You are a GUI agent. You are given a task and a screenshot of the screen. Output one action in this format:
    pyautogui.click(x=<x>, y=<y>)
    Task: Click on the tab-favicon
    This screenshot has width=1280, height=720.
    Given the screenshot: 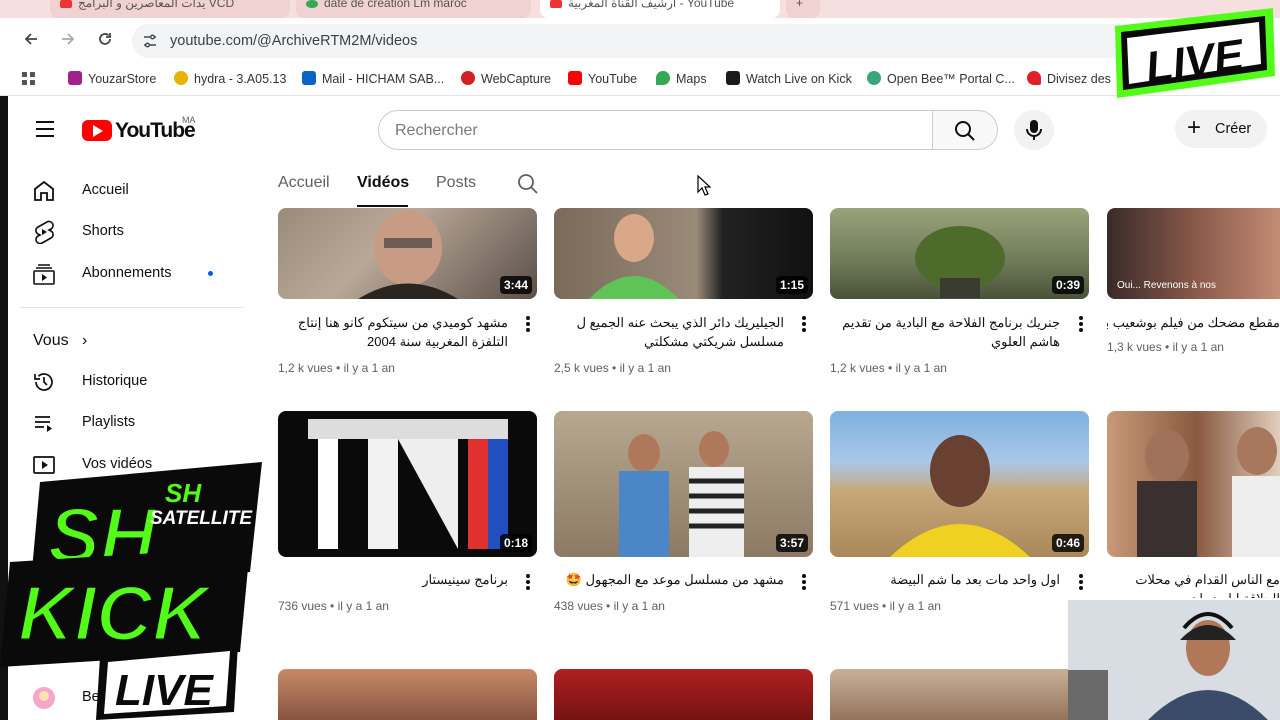 What is the action you would take?
    pyautogui.click(x=312, y=4)
    